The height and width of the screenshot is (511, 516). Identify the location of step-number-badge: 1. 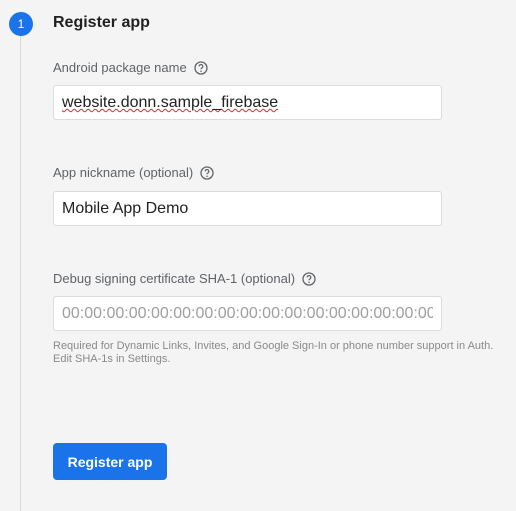
(21, 24).